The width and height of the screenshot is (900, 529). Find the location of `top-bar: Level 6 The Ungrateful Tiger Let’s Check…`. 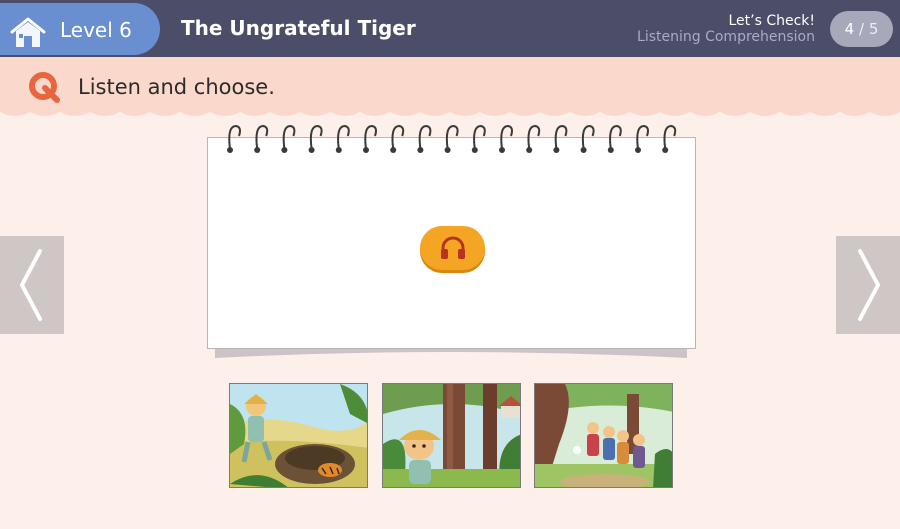

top-bar: Level 6 The Ungrateful Tiger Let’s Check… is located at coordinates (450, 28).